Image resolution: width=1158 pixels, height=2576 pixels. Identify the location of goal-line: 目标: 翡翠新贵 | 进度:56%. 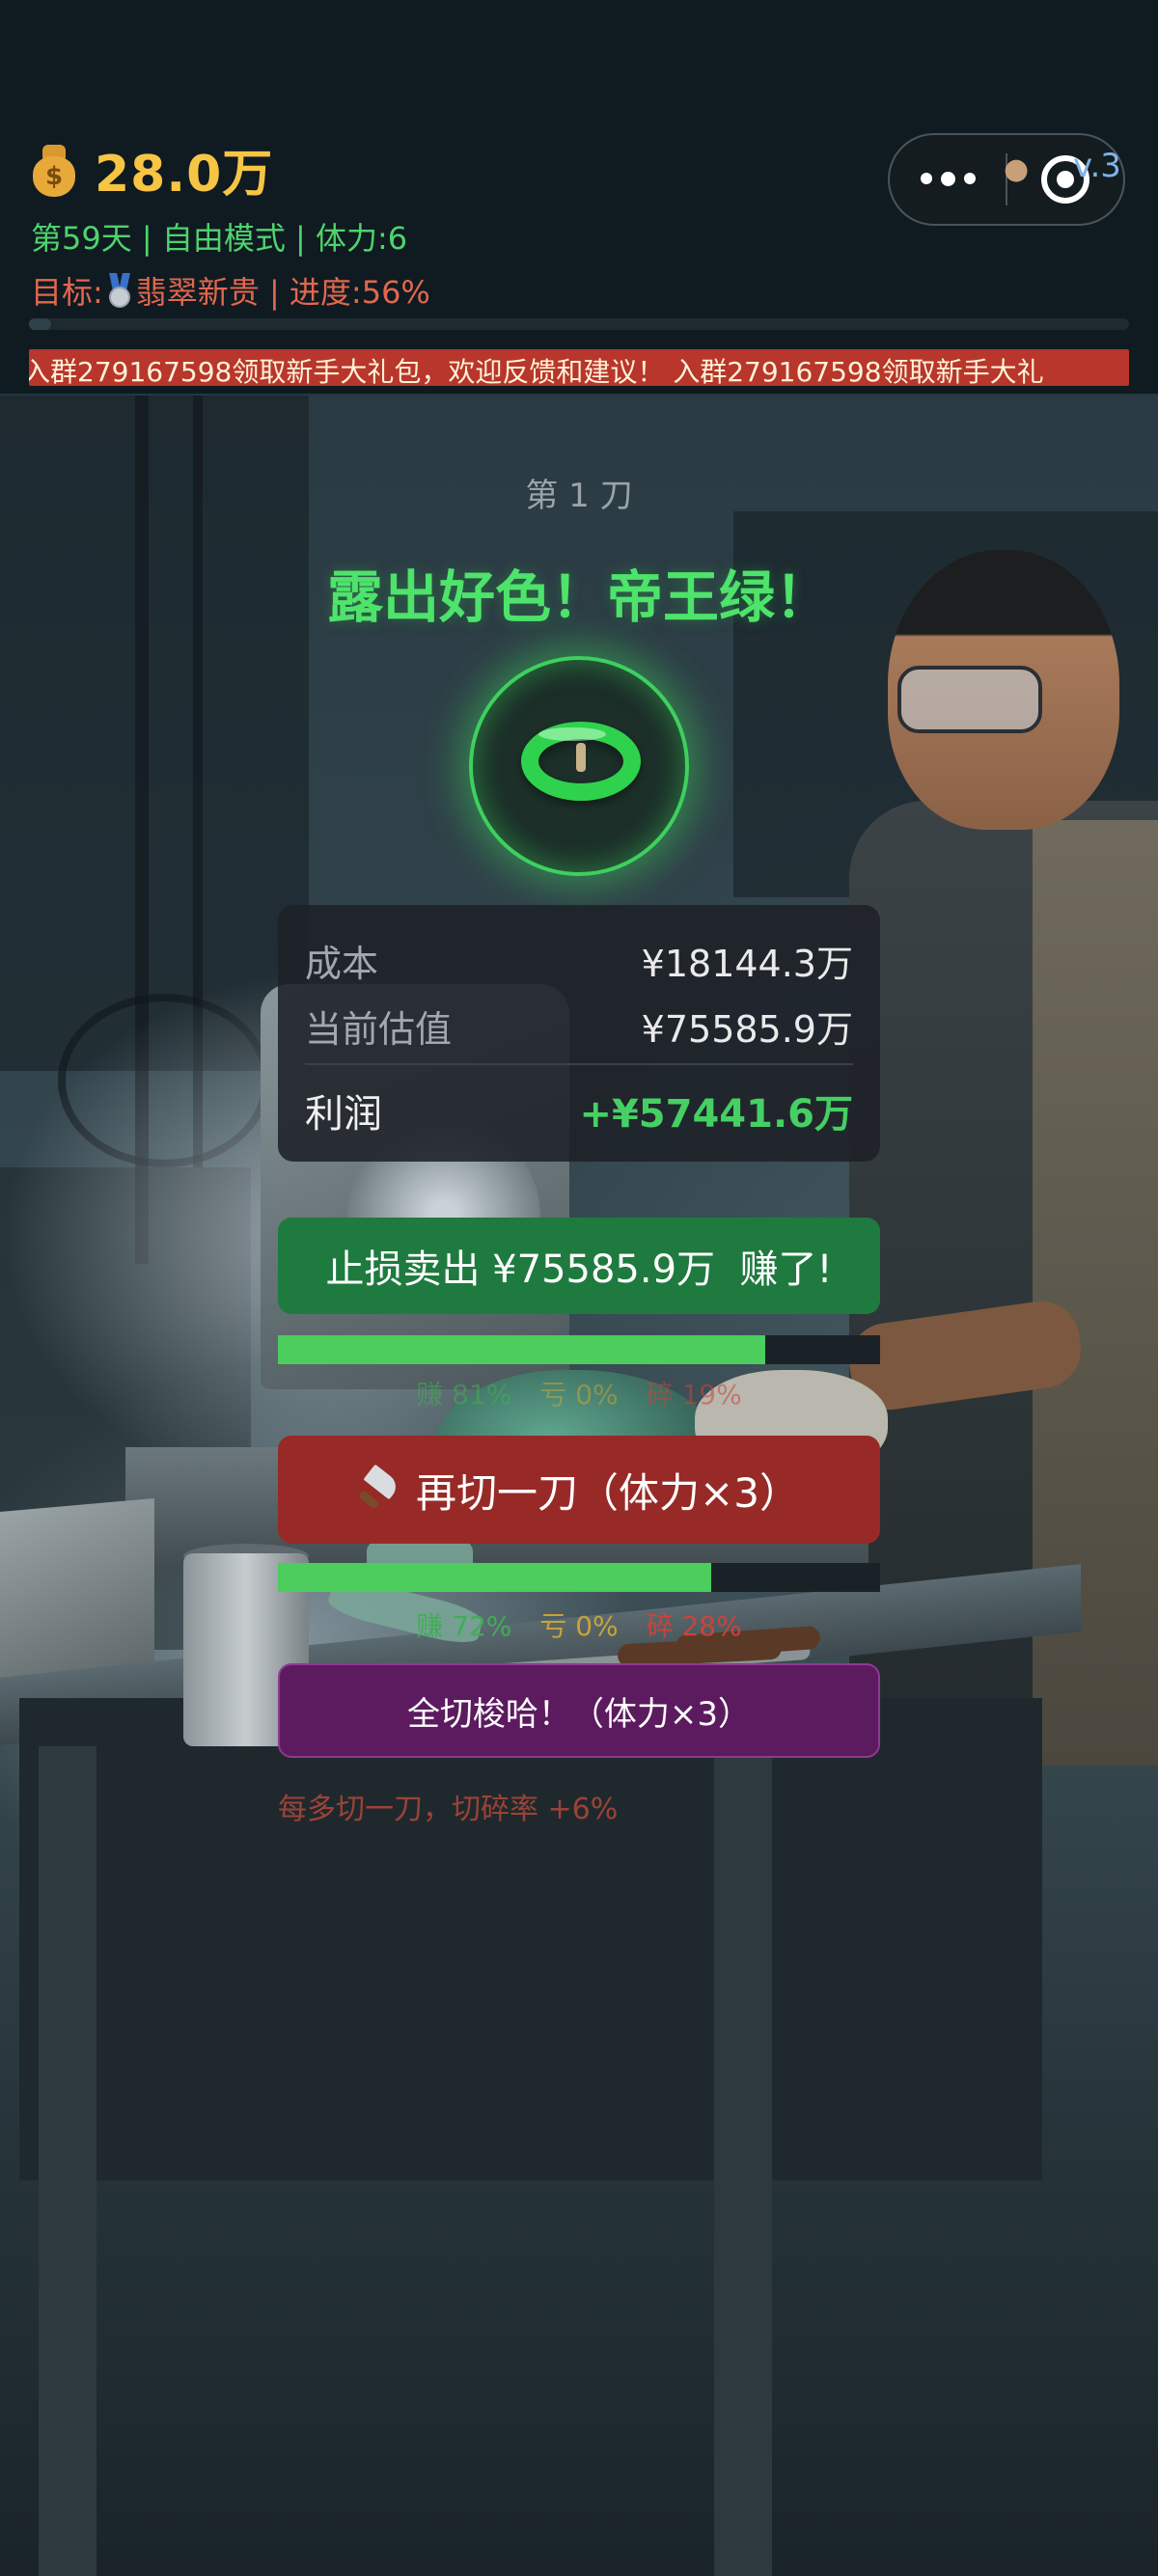
(230, 290).